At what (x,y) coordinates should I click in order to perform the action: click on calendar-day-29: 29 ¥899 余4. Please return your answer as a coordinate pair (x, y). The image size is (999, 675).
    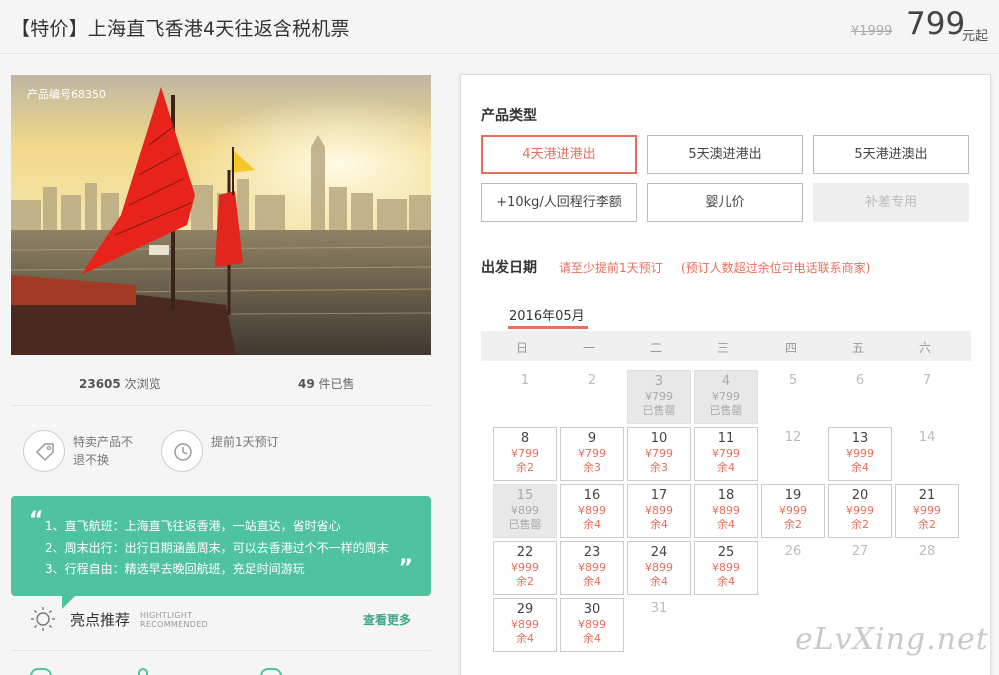
    Looking at the image, I should click on (525, 625).